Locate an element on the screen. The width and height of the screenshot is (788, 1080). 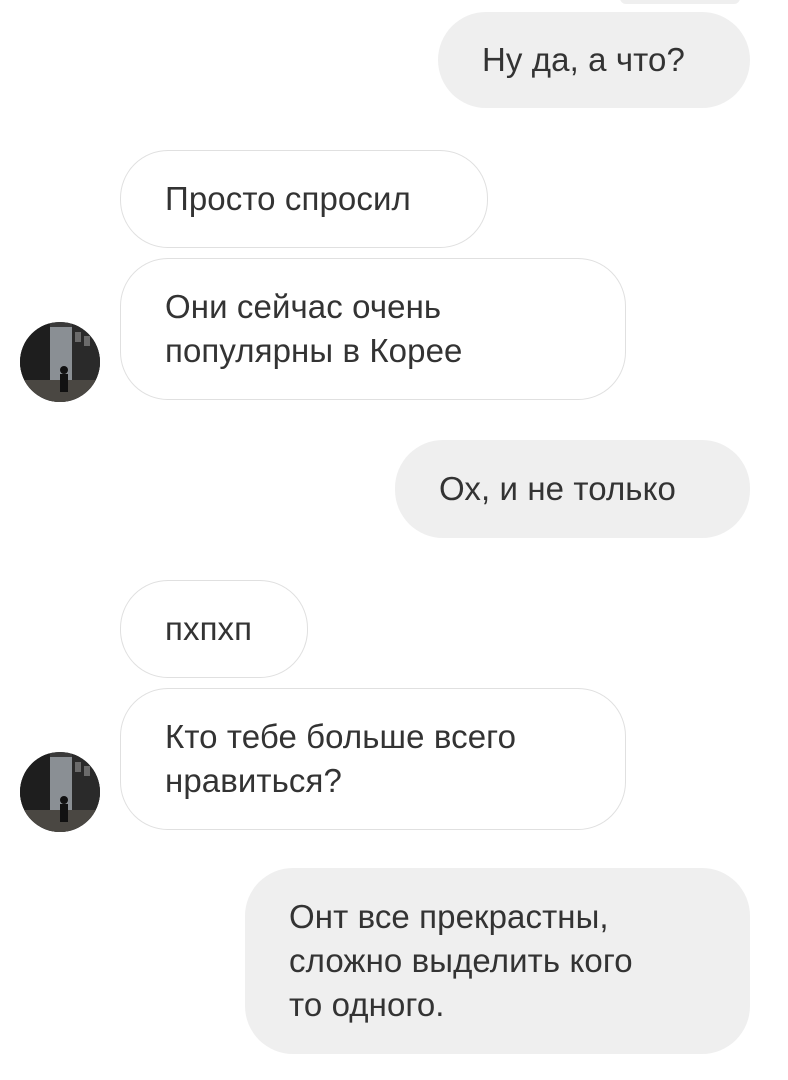
message-incoming: Они сейчас очень популярны в Корее is located at coordinates (373, 329).